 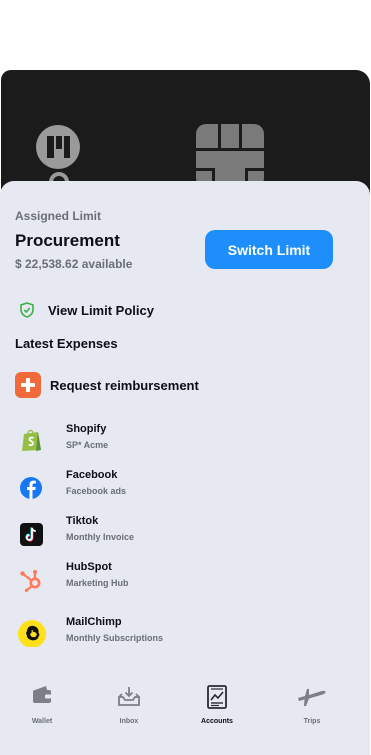 What do you see at coordinates (312, 697) in the screenshot?
I see `plane-icon` at bounding box center [312, 697].